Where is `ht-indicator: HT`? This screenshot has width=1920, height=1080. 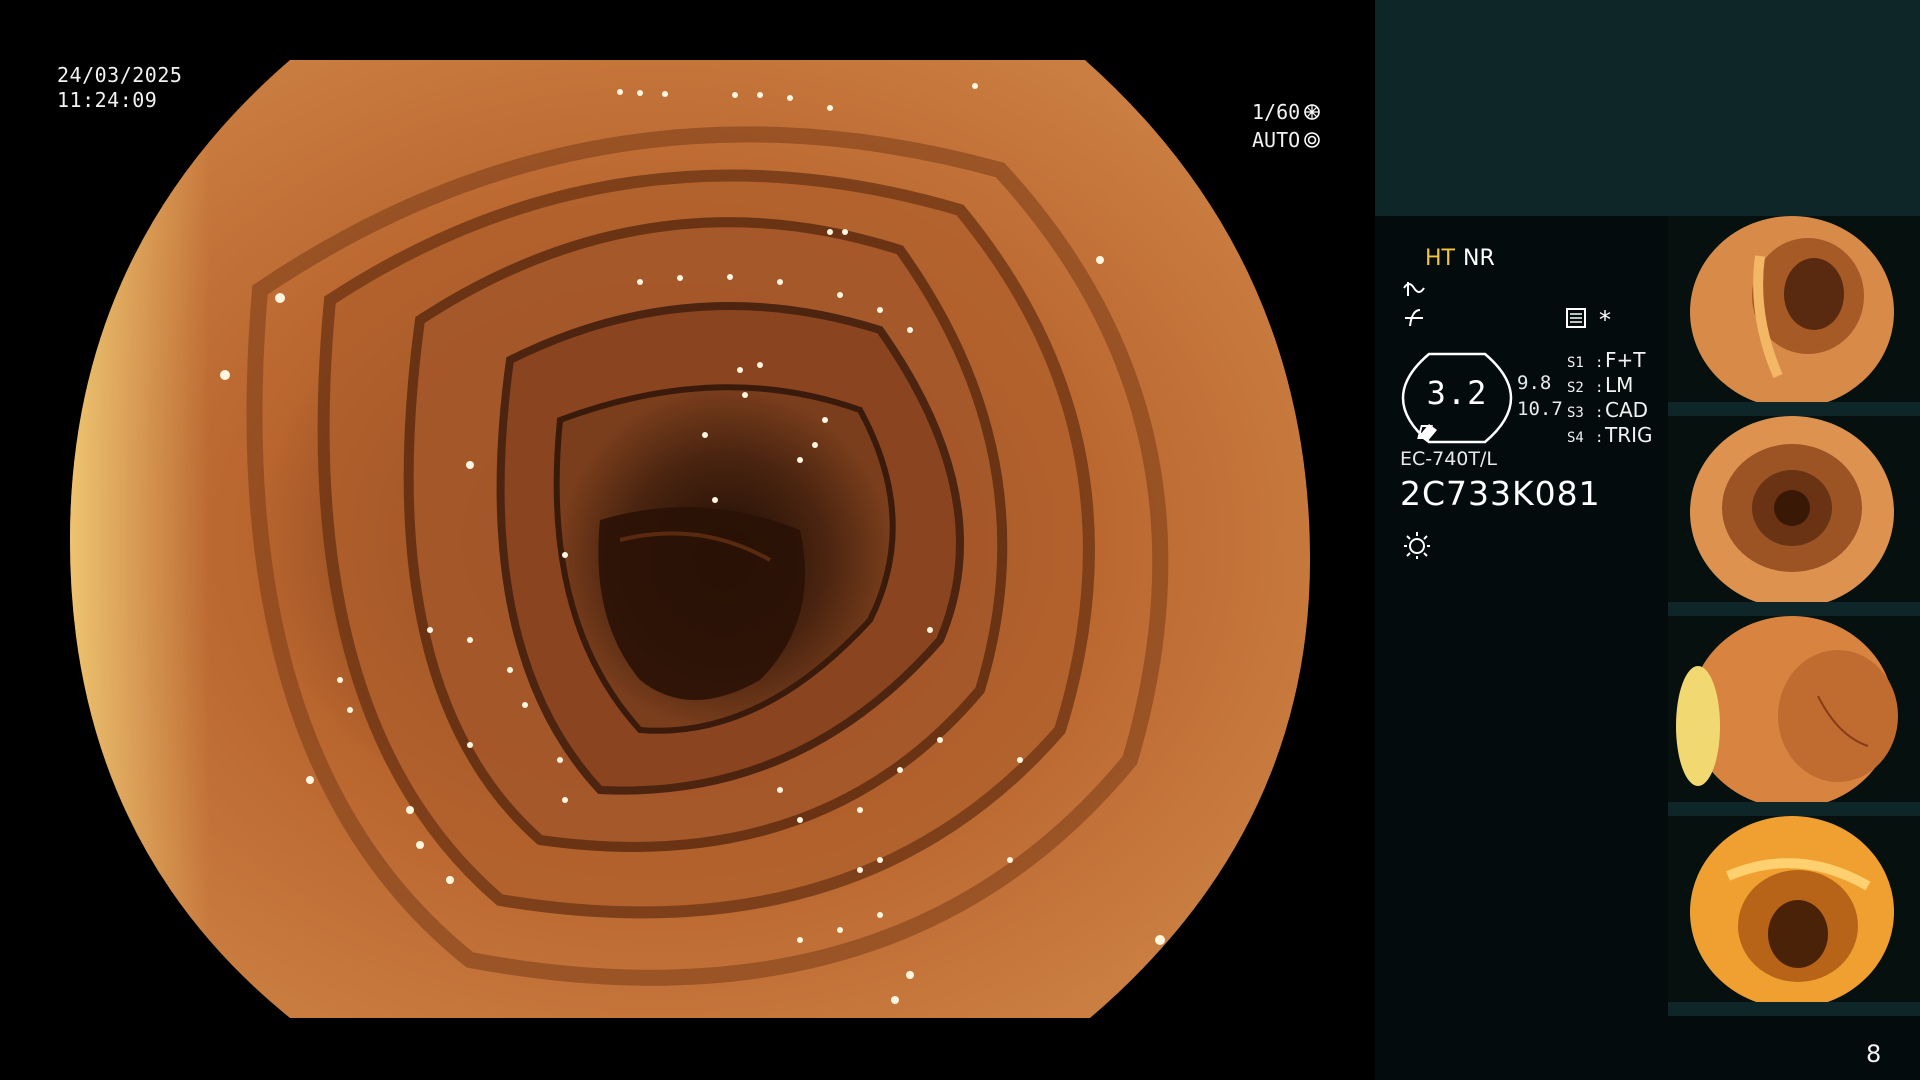
ht-indicator: HT is located at coordinates (1440, 258).